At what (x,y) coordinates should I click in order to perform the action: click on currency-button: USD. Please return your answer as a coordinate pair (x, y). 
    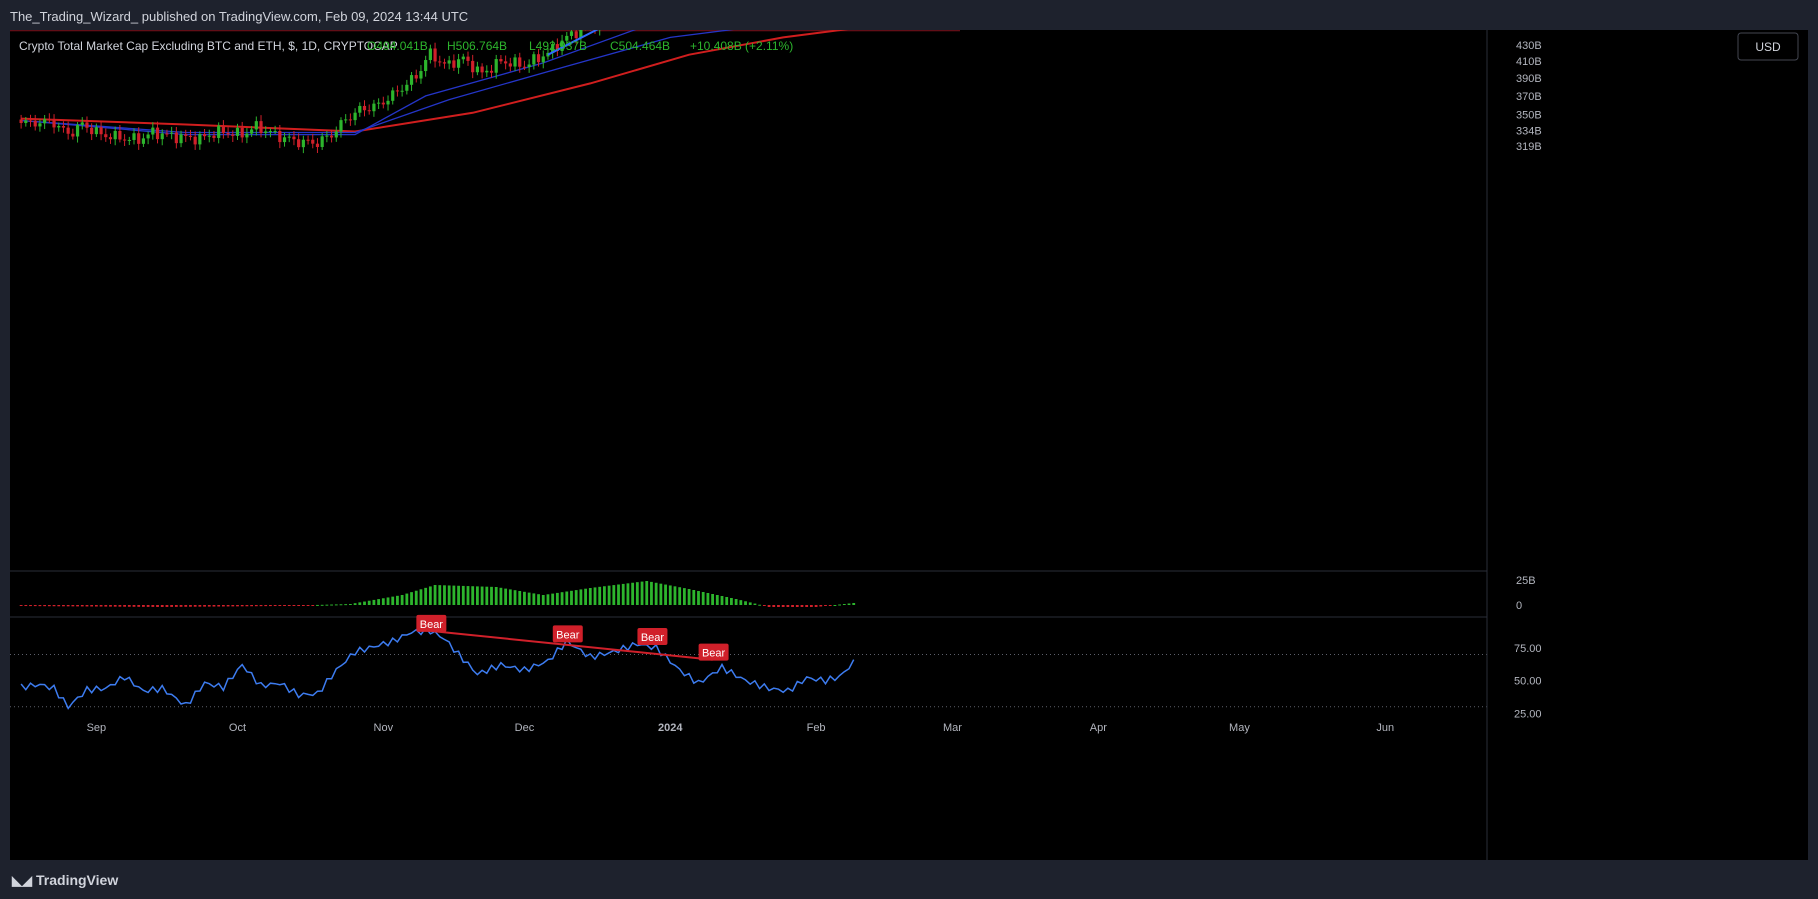
    Looking at the image, I should click on (1768, 46).